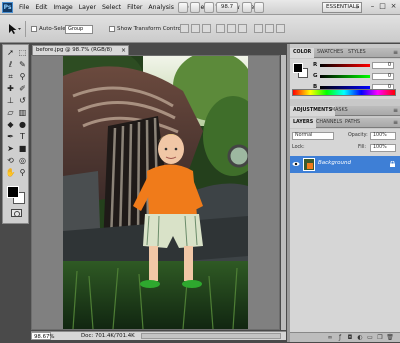  I want to click on move-tool-icon: ➚, so click(10, 52).